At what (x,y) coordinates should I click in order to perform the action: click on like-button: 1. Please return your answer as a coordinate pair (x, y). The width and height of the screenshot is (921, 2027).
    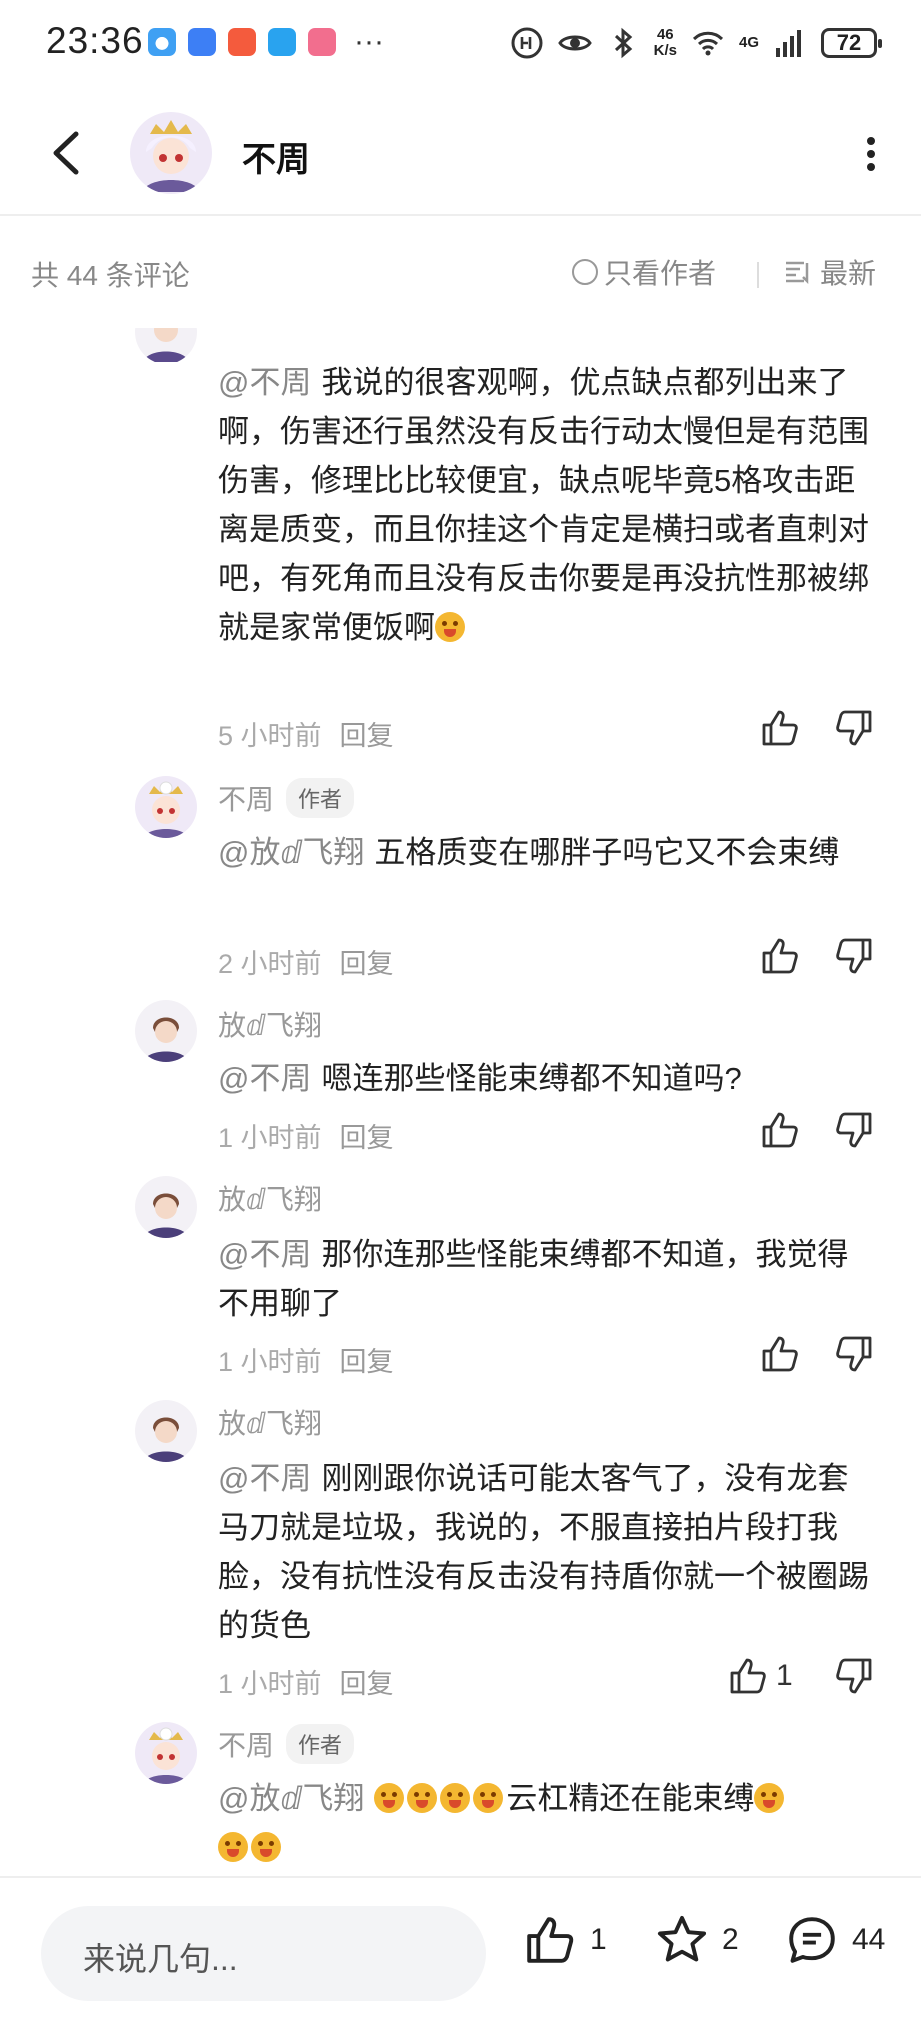
    Looking at the image, I should click on (760, 1676).